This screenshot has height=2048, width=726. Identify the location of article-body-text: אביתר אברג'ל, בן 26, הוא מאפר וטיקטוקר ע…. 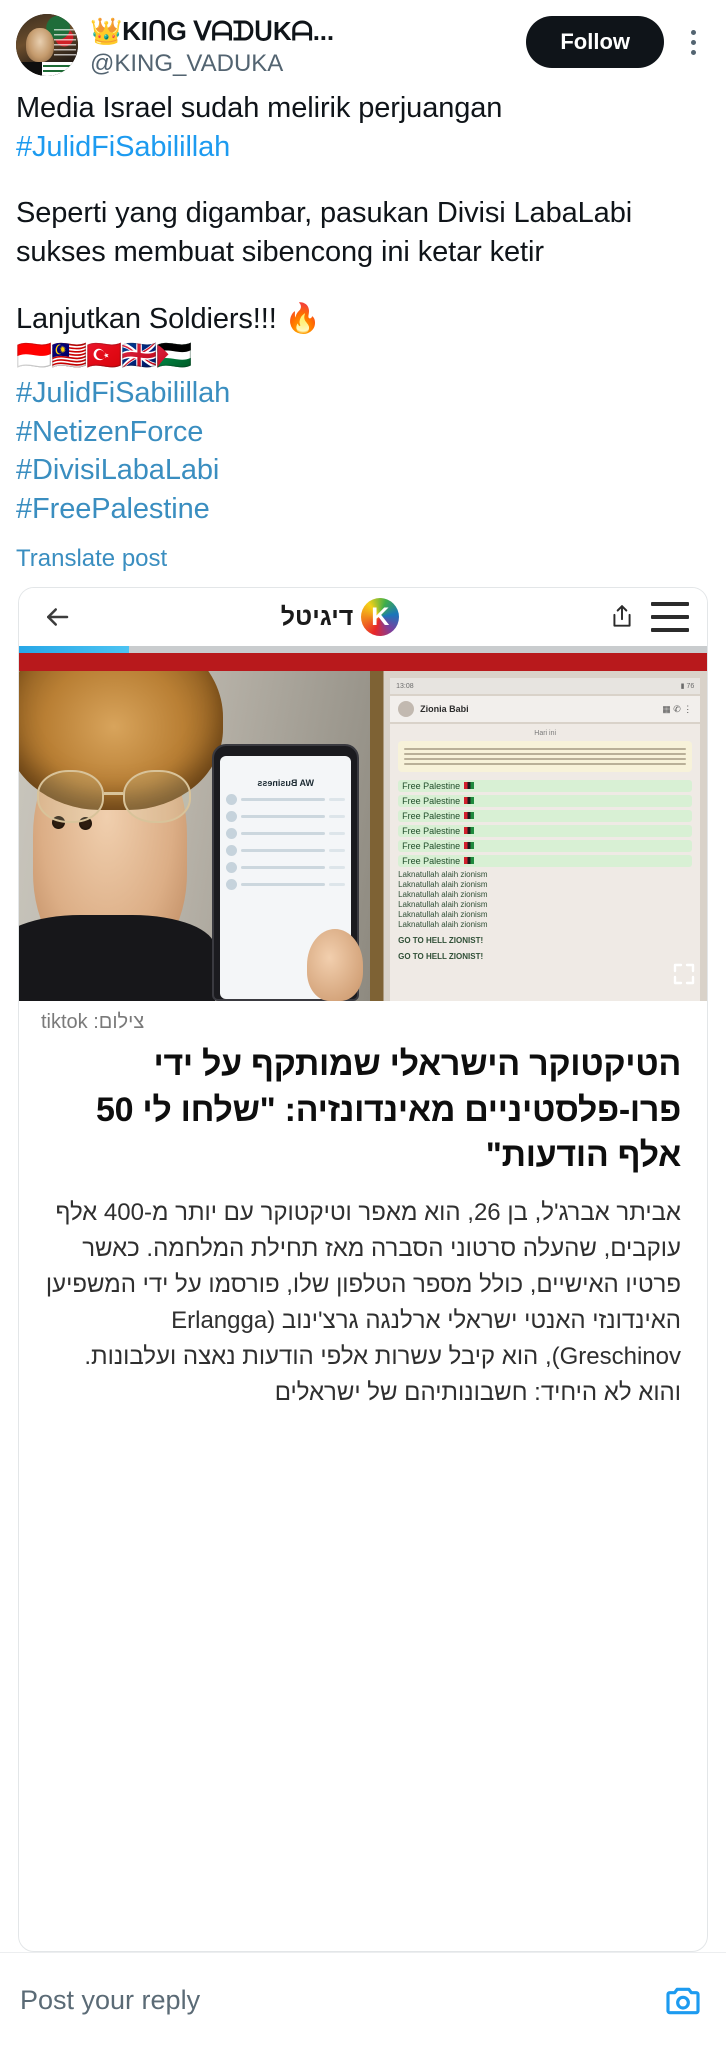
(363, 1302).